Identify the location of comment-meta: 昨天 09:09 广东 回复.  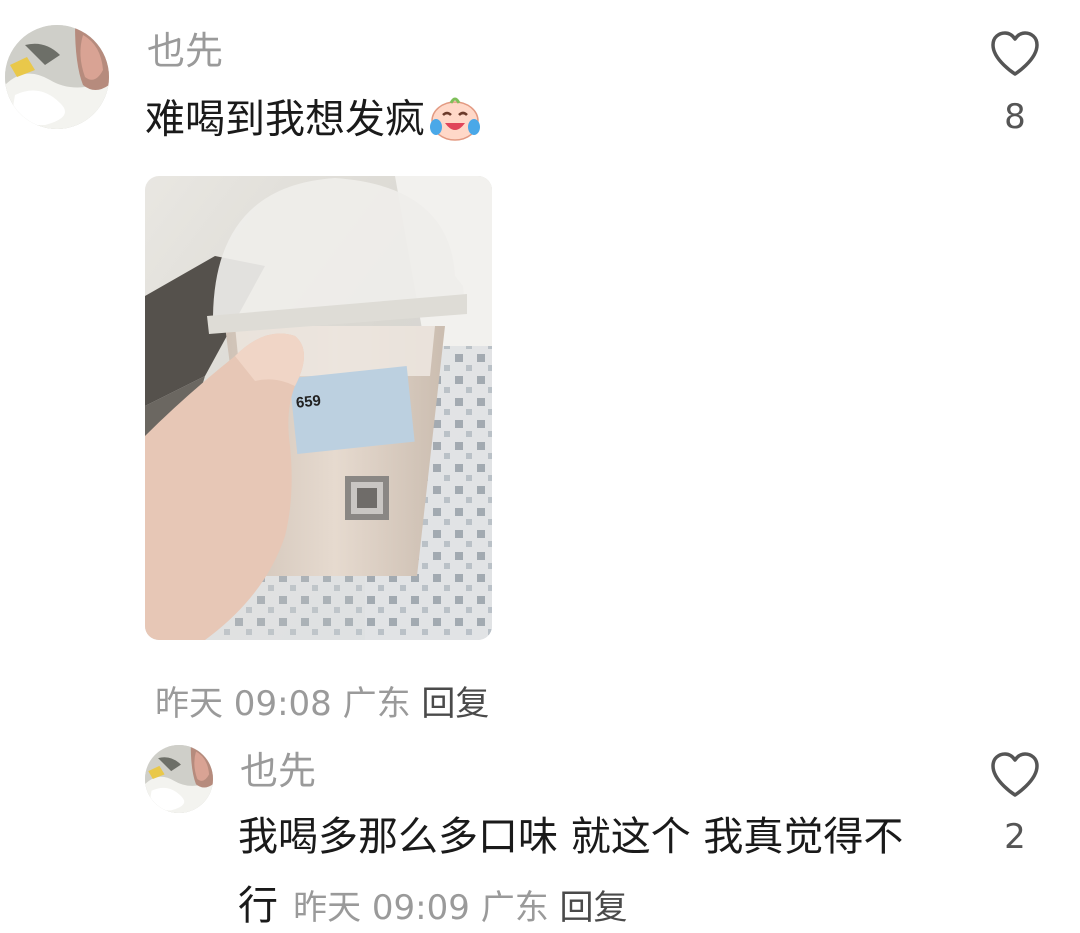
(460, 908).